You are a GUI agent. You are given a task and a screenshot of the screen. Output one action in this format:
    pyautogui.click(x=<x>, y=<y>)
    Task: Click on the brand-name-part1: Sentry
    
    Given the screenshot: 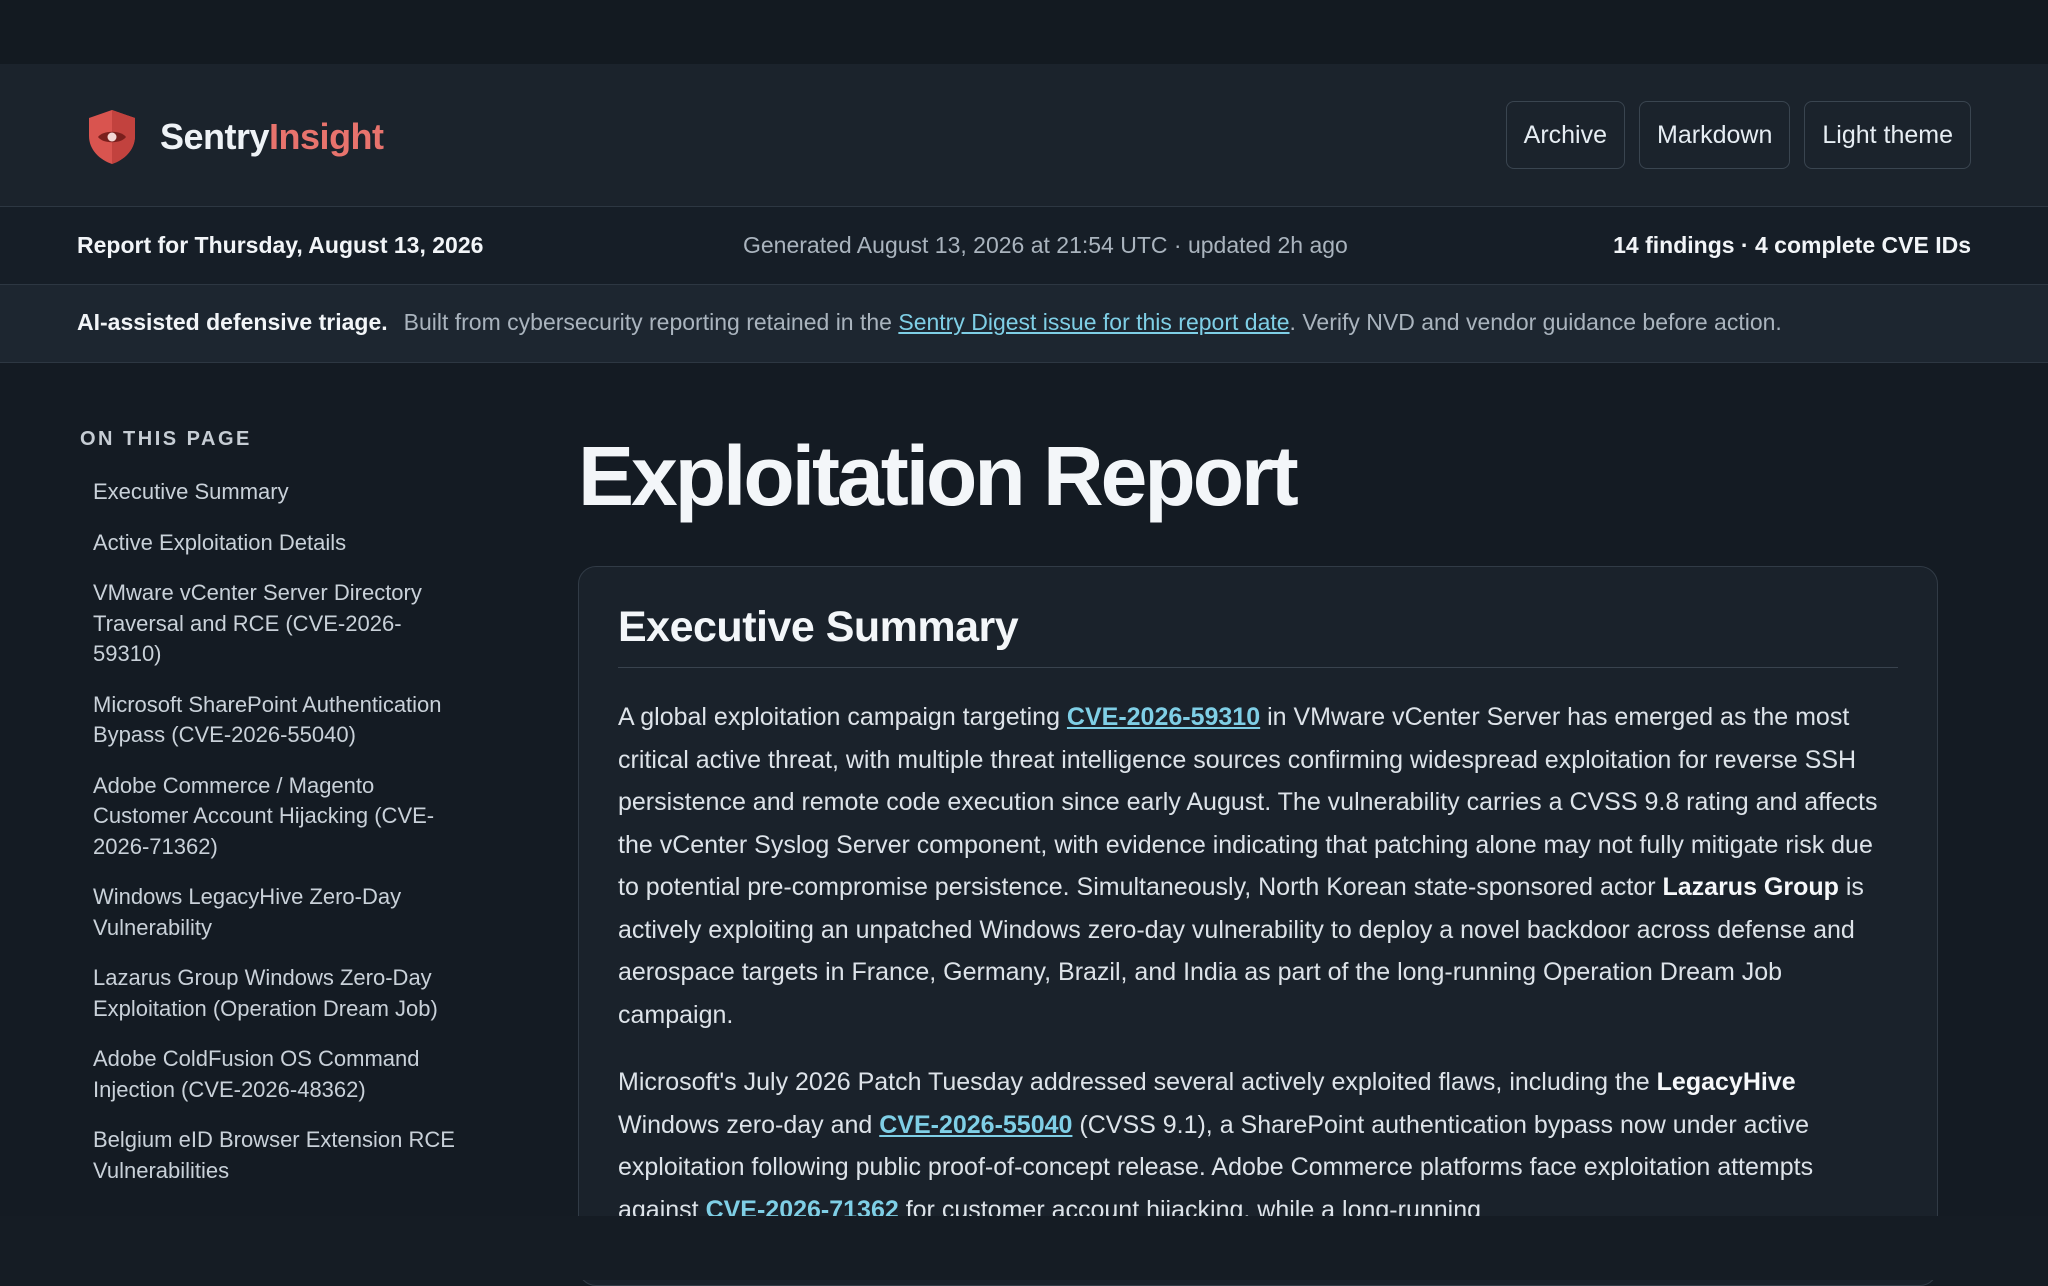 What is the action you would take?
    pyautogui.click(x=215, y=136)
    